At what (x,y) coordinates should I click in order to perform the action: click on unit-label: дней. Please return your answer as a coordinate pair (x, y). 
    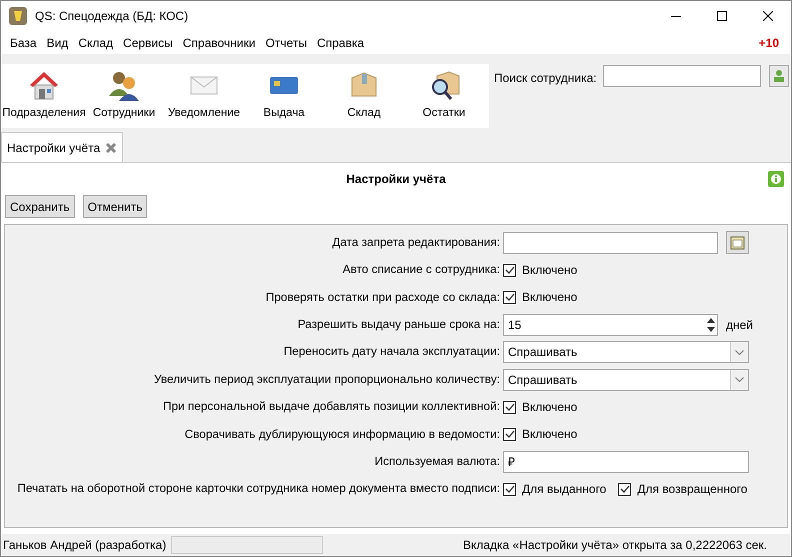
    Looking at the image, I should click on (740, 325).